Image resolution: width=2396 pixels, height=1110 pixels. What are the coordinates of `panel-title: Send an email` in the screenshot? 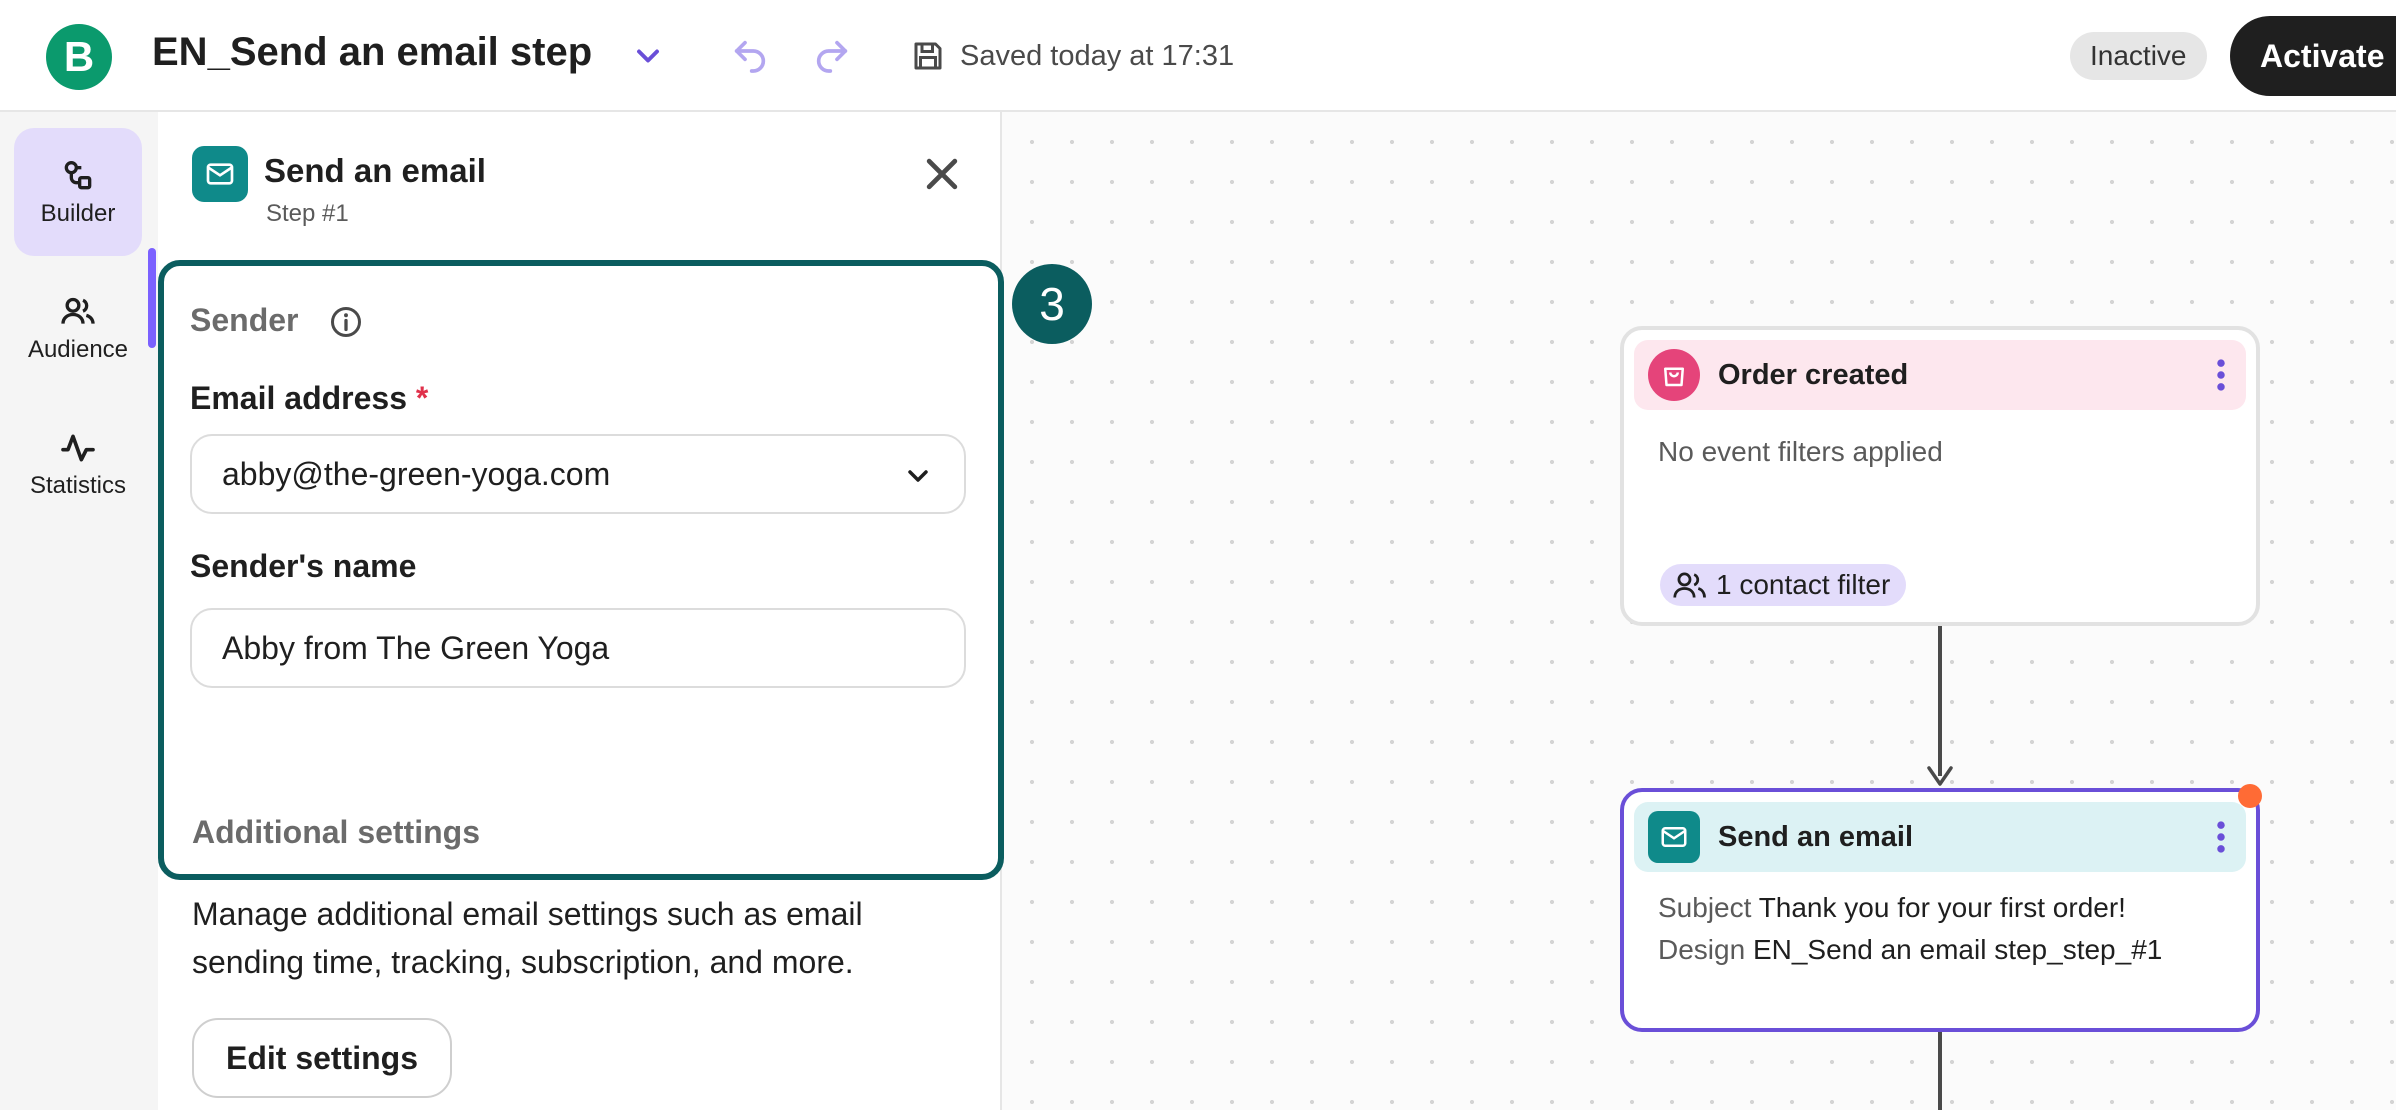 It's located at (375, 170).